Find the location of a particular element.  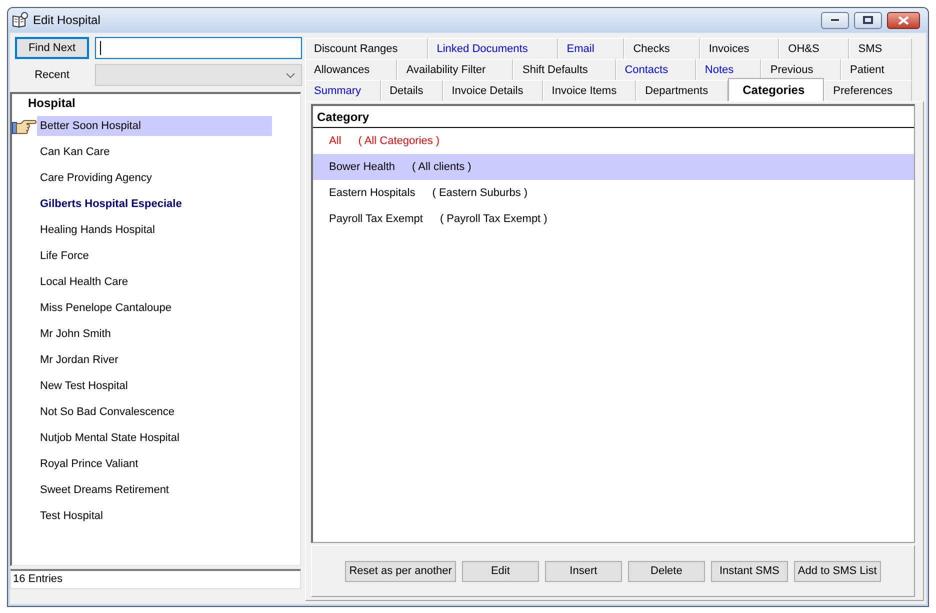

tab: Invoice Items is located at coordinates (589, 90).